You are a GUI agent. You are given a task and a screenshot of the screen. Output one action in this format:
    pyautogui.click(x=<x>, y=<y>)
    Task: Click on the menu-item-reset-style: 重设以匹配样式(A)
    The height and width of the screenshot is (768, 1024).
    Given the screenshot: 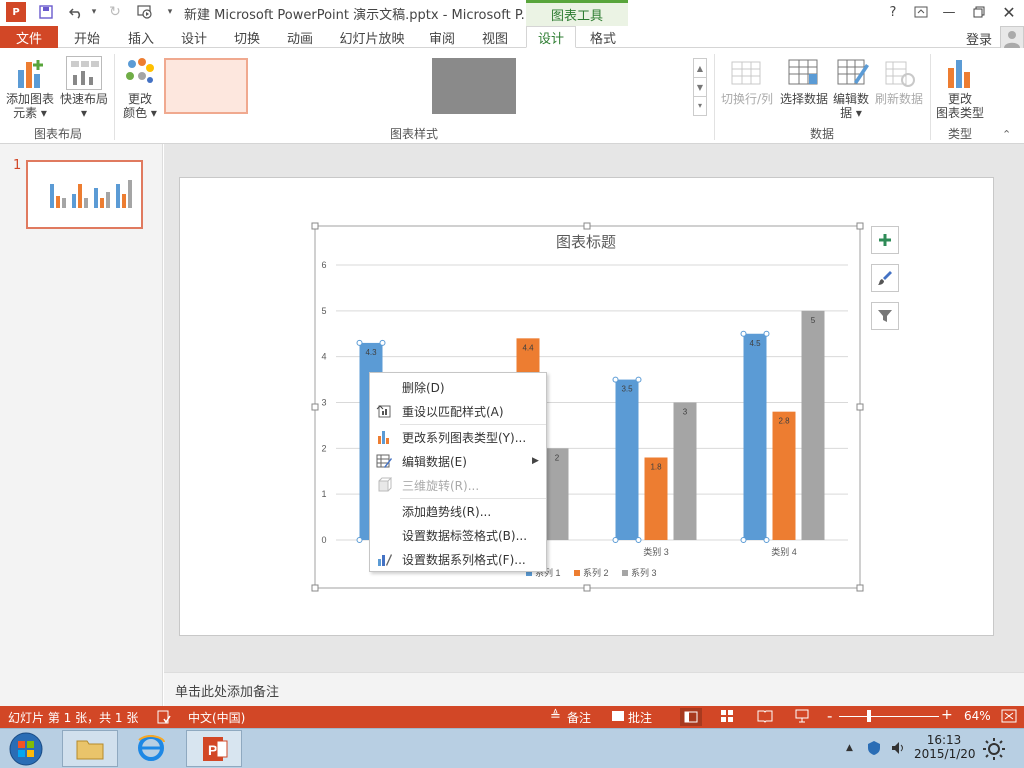 What is the action you would take?
    pyautogui.click(x=458, y=411)
    